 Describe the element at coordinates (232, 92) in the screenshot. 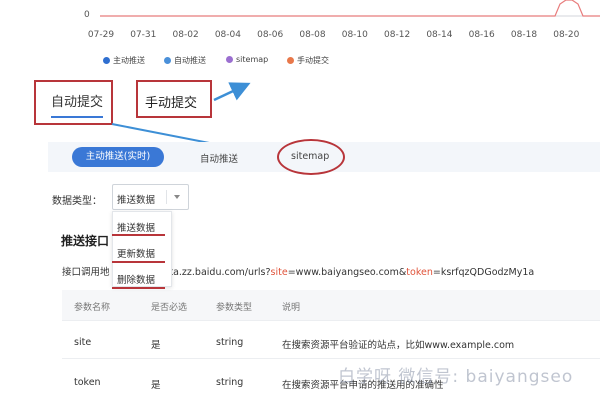

I see `arrow-to-manual-tab` at that location.